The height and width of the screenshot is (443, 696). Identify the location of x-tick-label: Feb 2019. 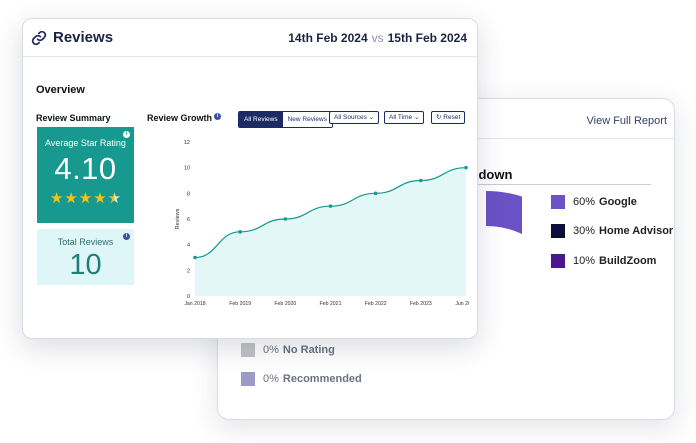
(240, 303).